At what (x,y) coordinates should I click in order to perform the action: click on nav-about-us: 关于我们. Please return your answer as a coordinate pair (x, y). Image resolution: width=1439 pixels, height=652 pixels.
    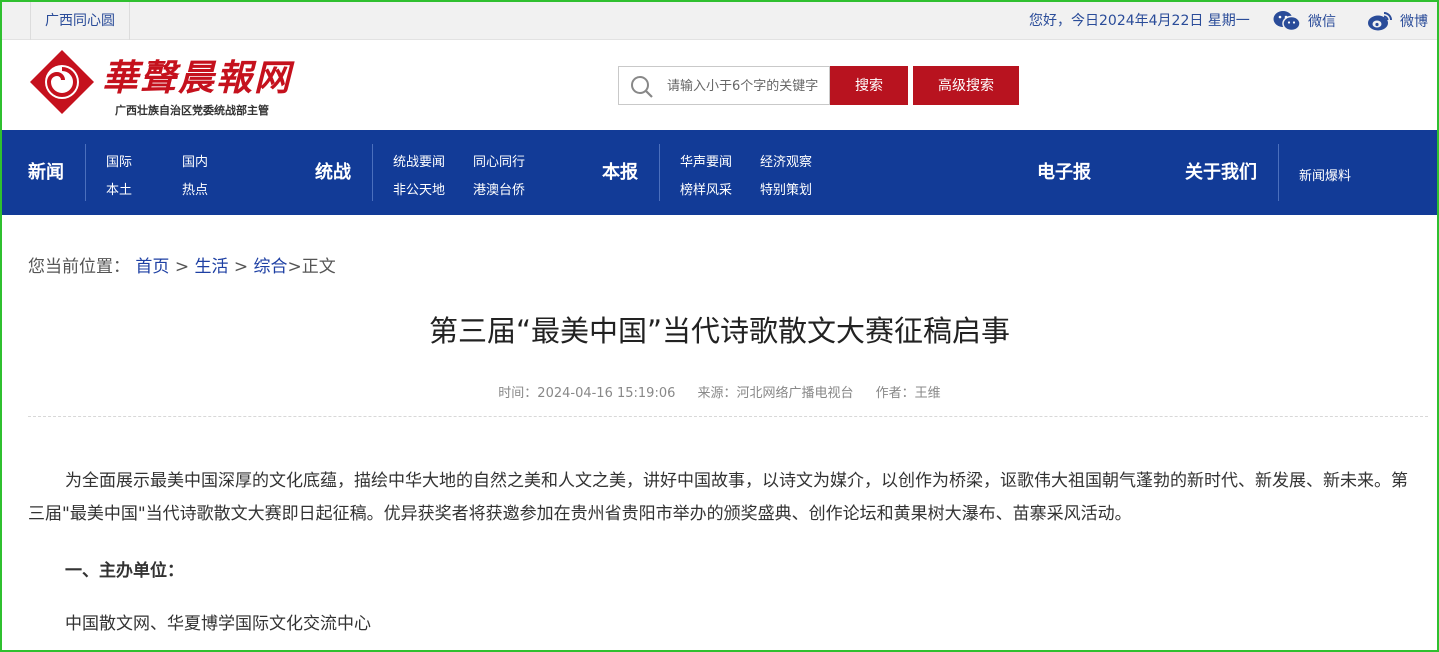
    Looking at the image, I should click on (1221, 172).